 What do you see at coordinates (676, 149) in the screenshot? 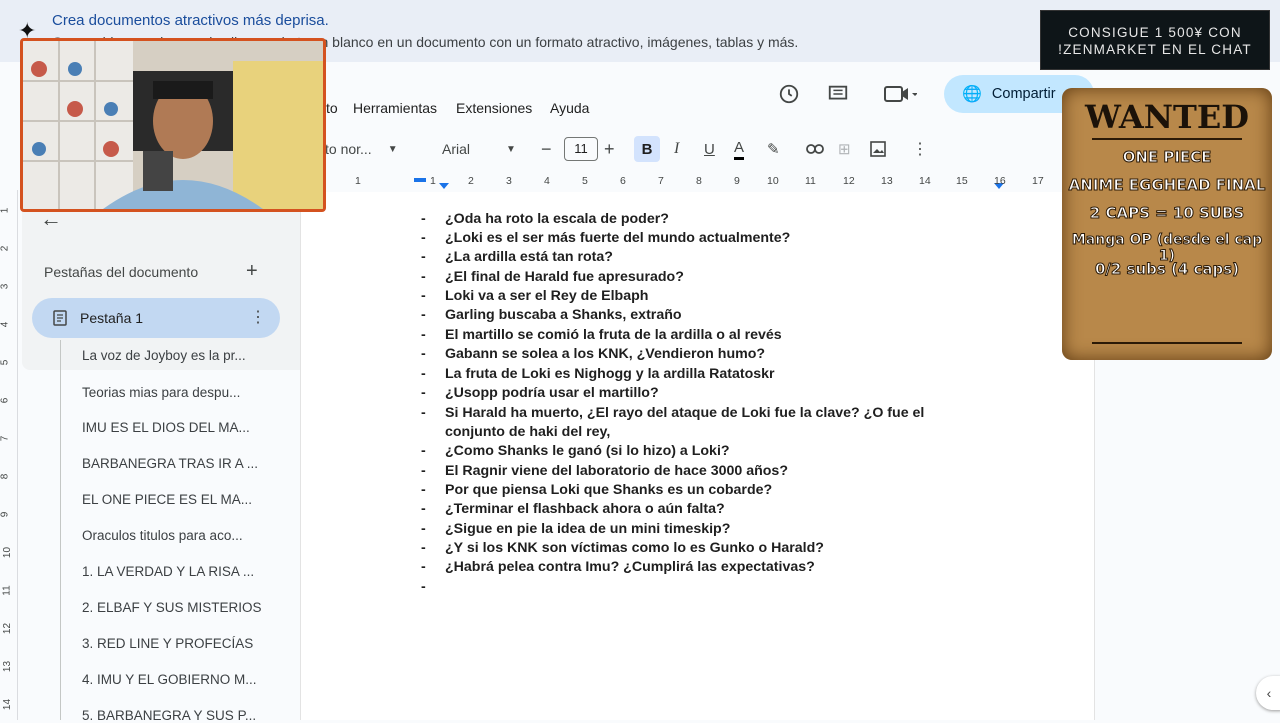
I see `italic-button: I` at bounding box center [676, 149].